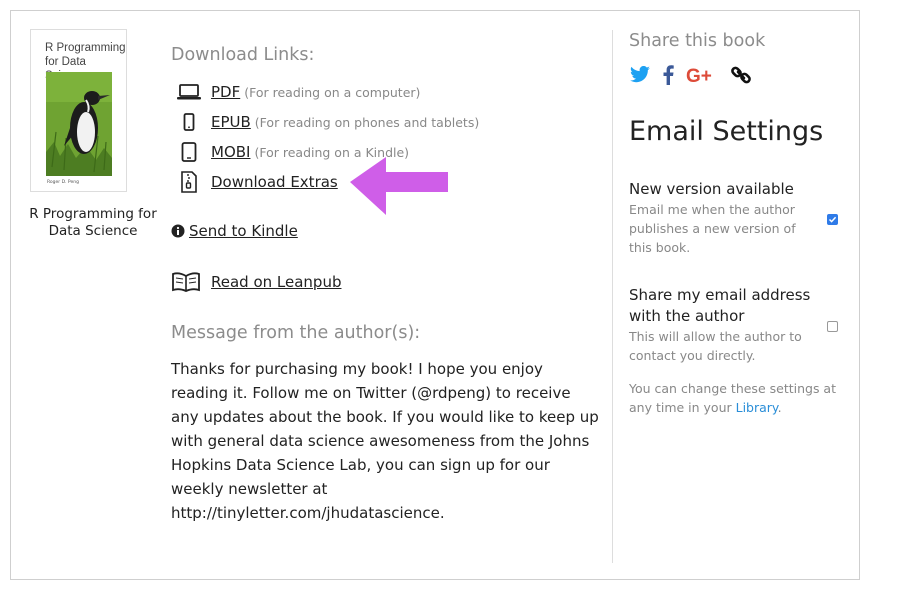 This screenshot has height=601, width=905. What do you see at coordinates (249, 489) in the screenshot?
I see `message-line: weekly newsletter at` at bounding box center [249, 489].